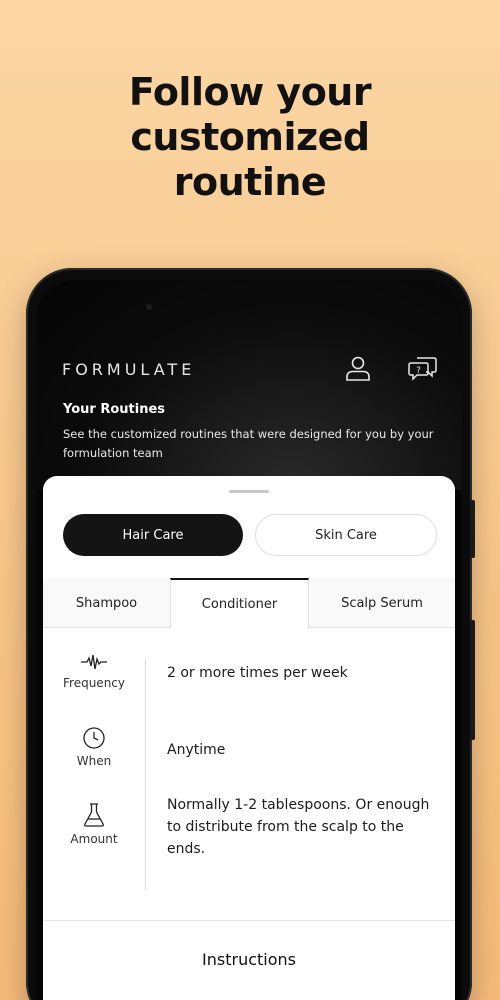 This screenshot has height=1000, width=500. Describe the element at coordinates (94, 662) in the screenshot. I see `pulse-icon` at that location.